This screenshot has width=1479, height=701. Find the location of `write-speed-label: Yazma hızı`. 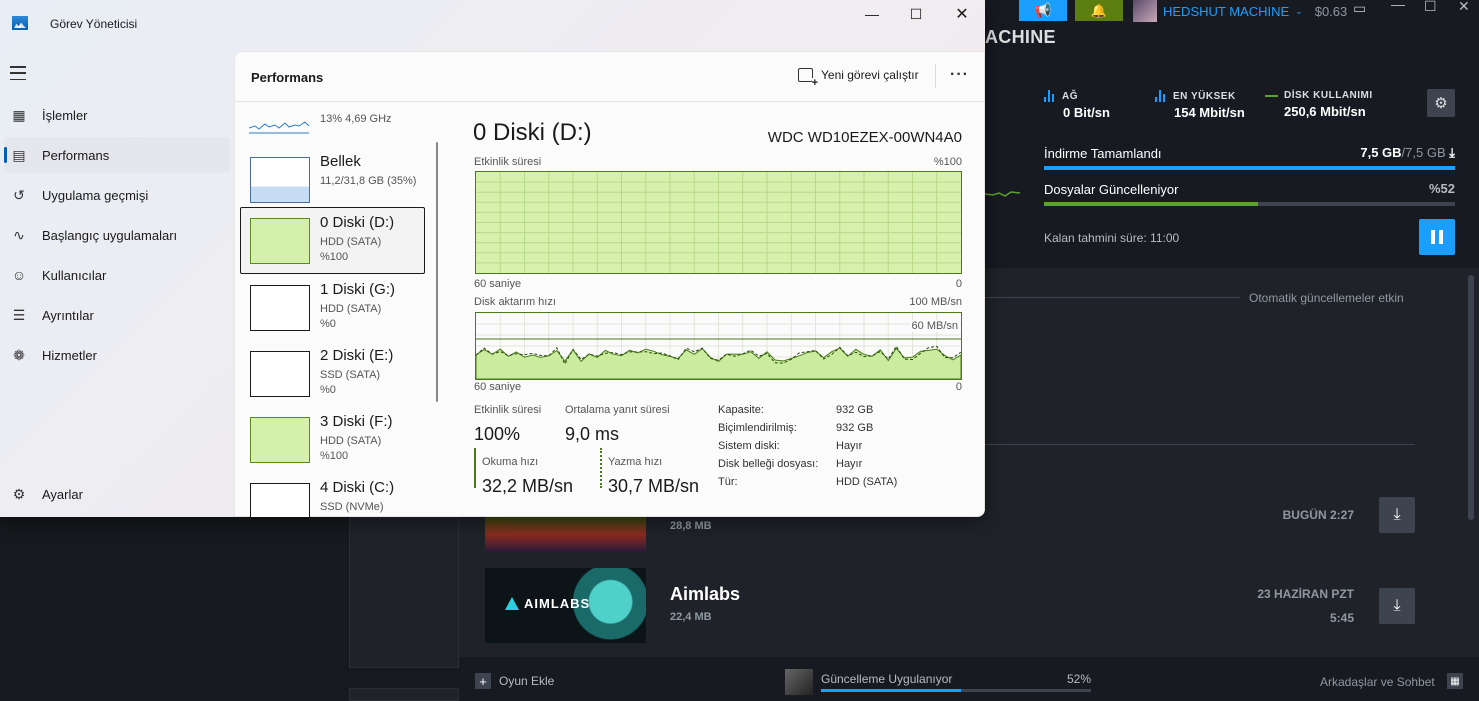

write-speed-label: Yazma hızı is located at coordinates (635, 462).